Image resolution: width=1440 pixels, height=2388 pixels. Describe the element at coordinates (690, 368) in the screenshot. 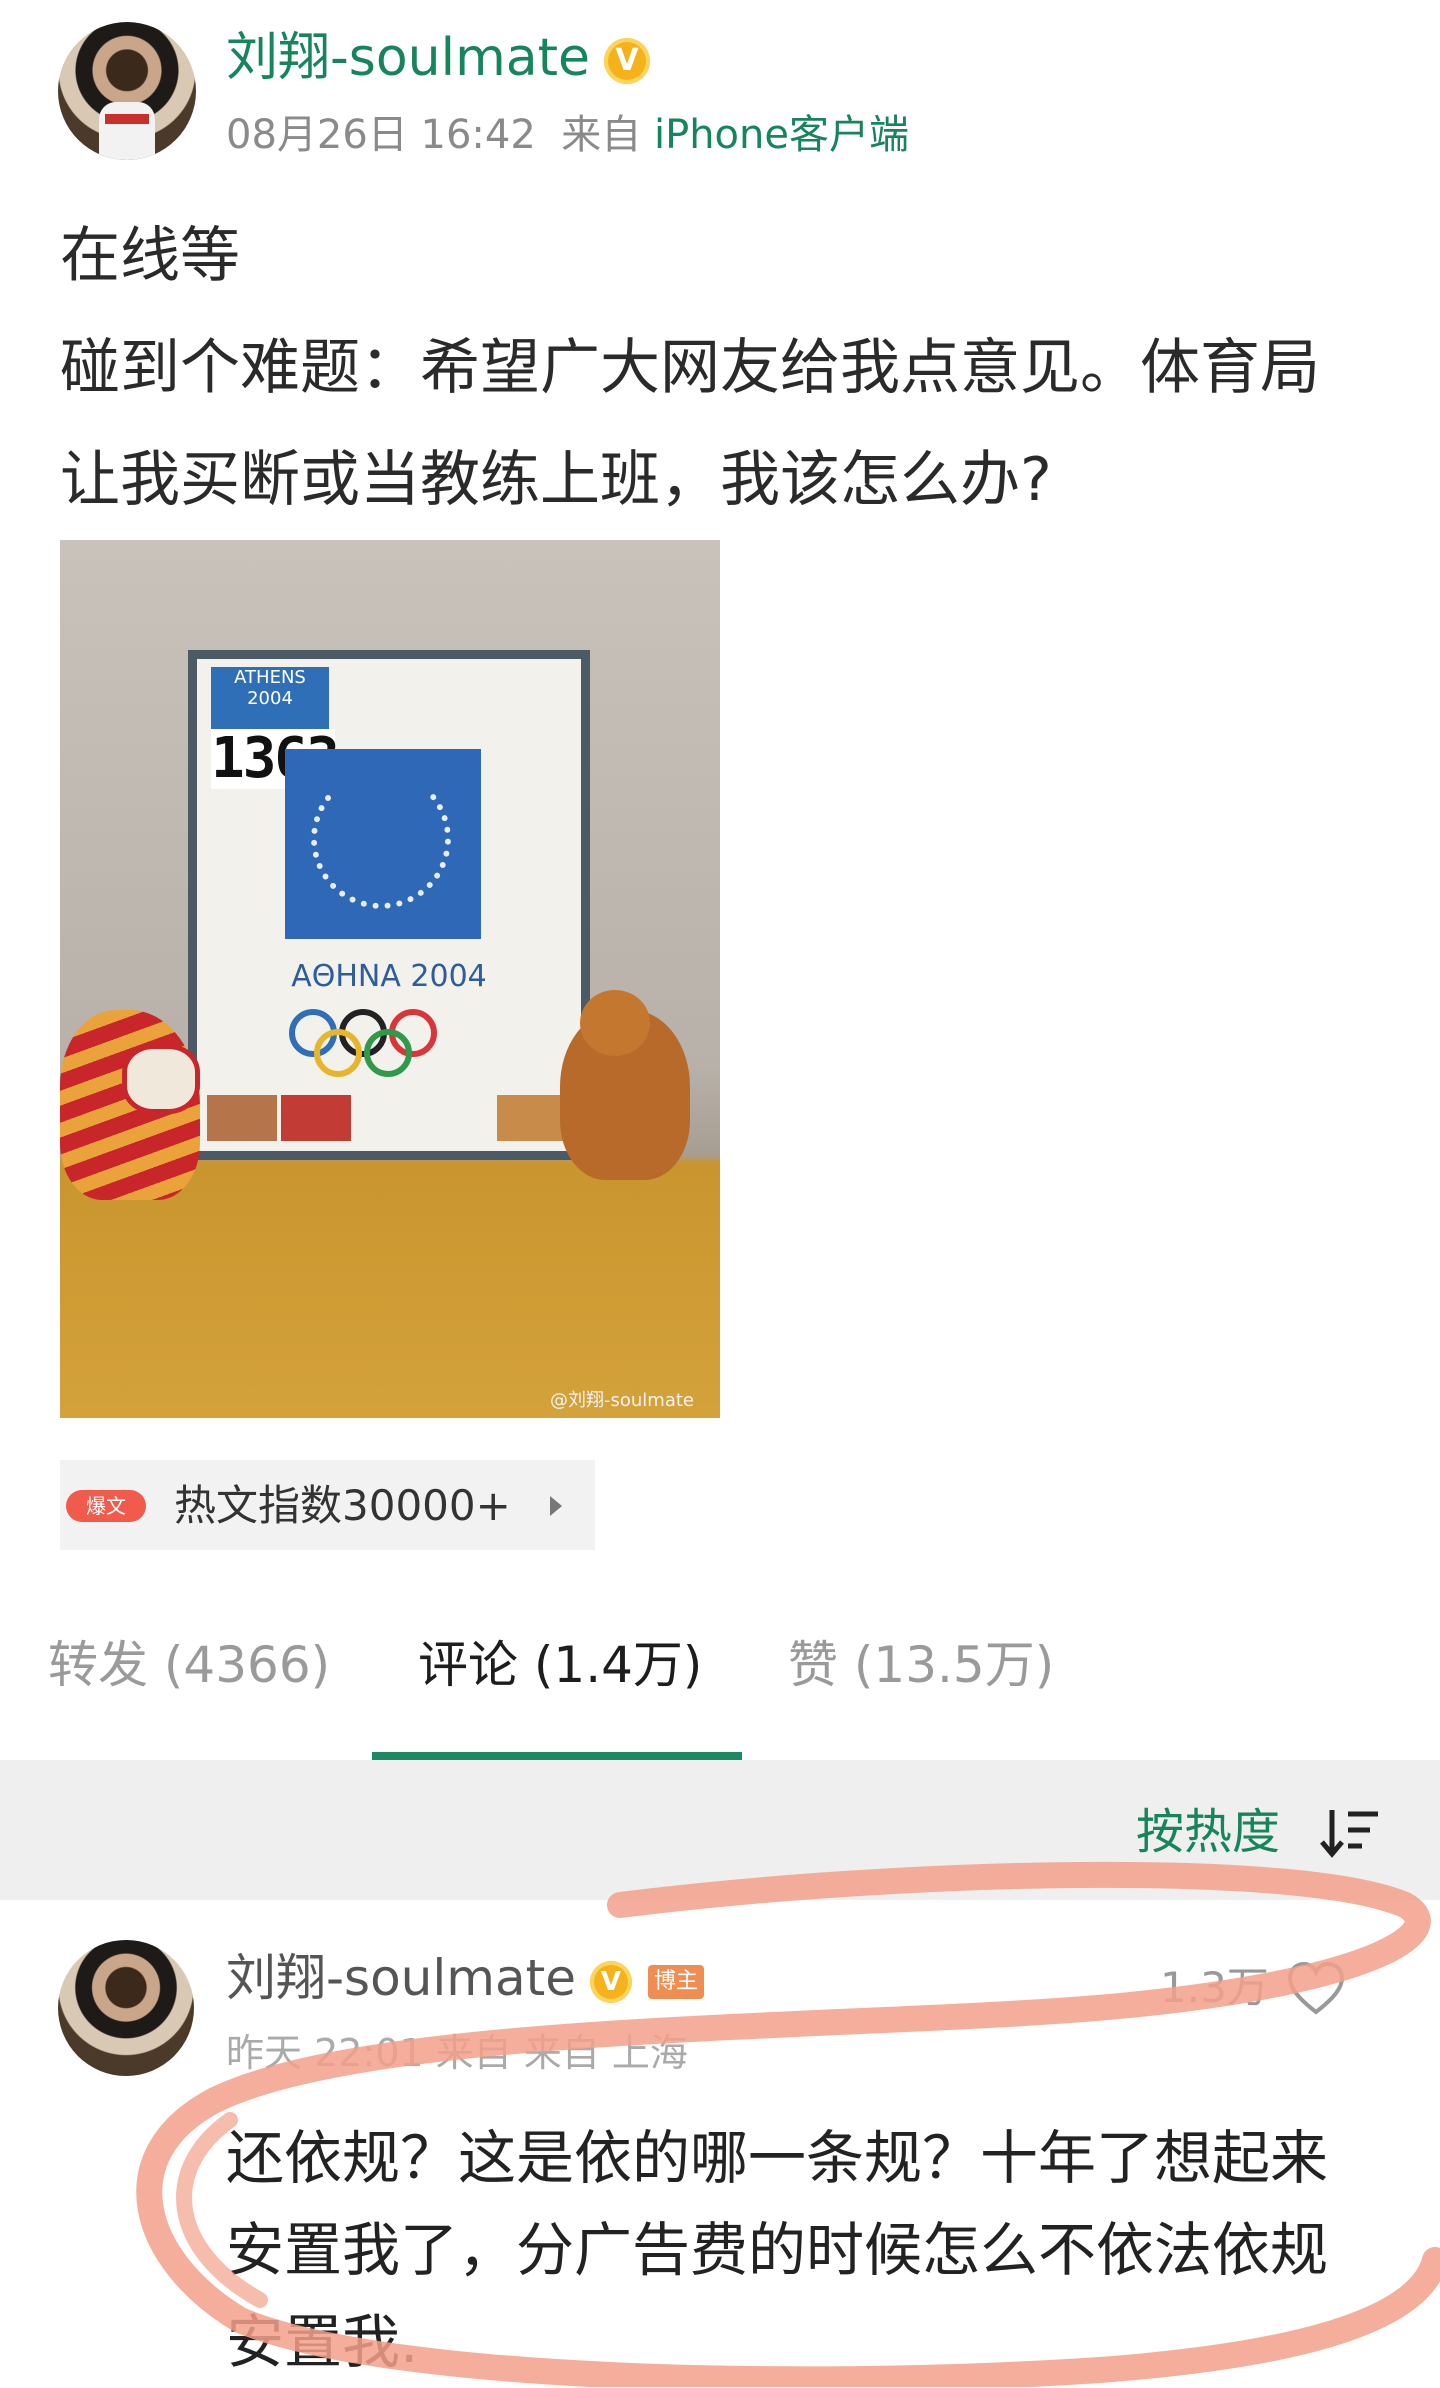

I see `post-text-line: 碰到个难题：希望广大网友给我点意见。体育局` at that location.